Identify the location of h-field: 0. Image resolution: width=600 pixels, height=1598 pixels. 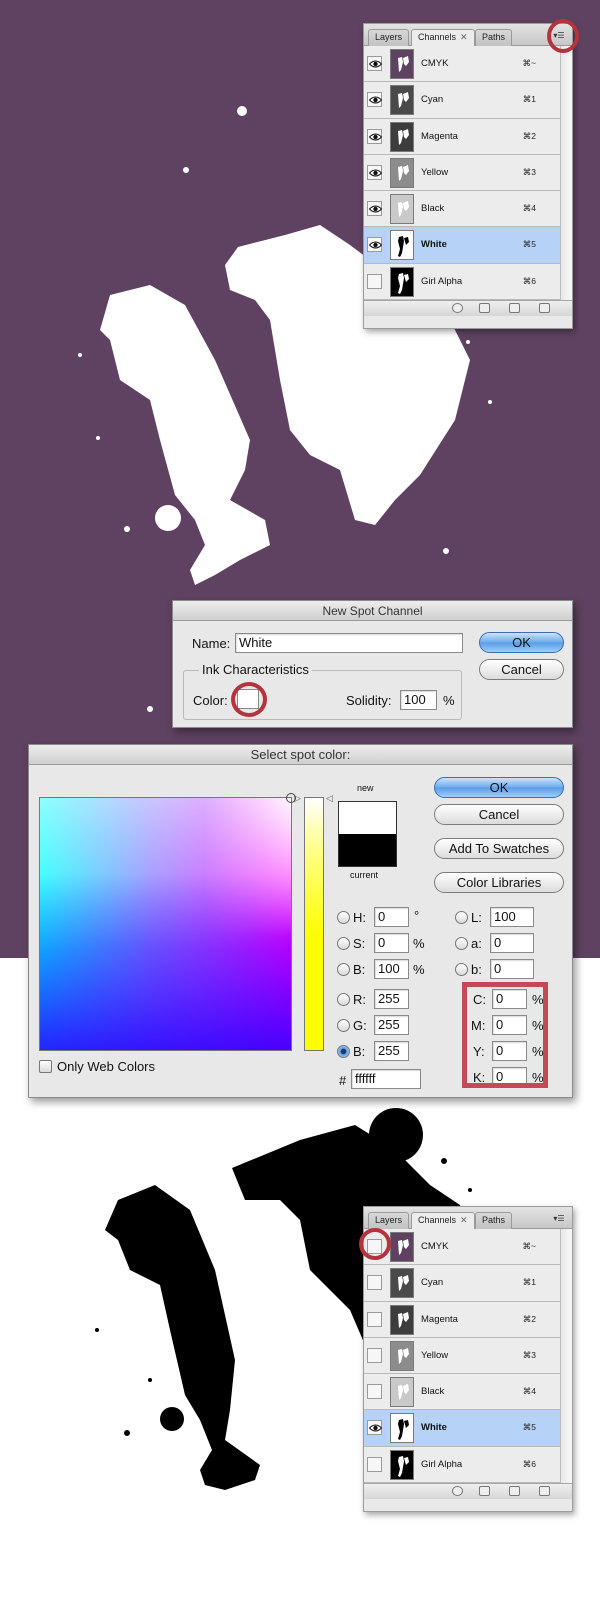
(391, 917).